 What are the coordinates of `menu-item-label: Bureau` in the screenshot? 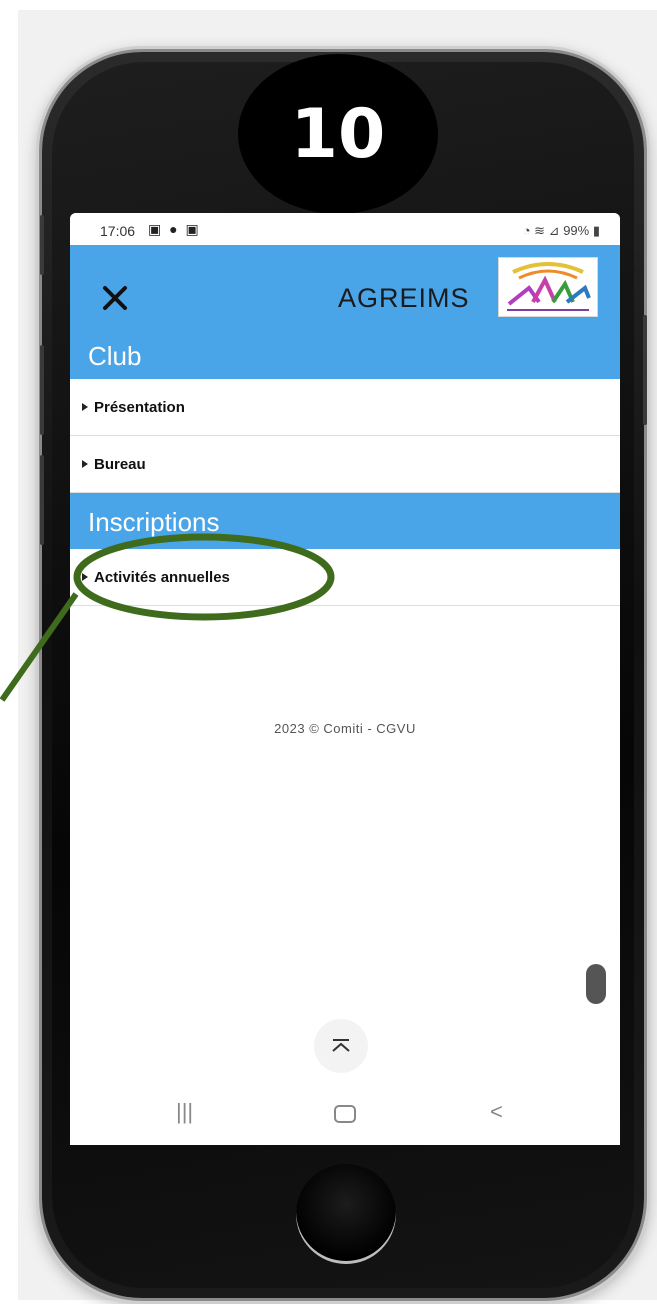 It's located at (120, 464).